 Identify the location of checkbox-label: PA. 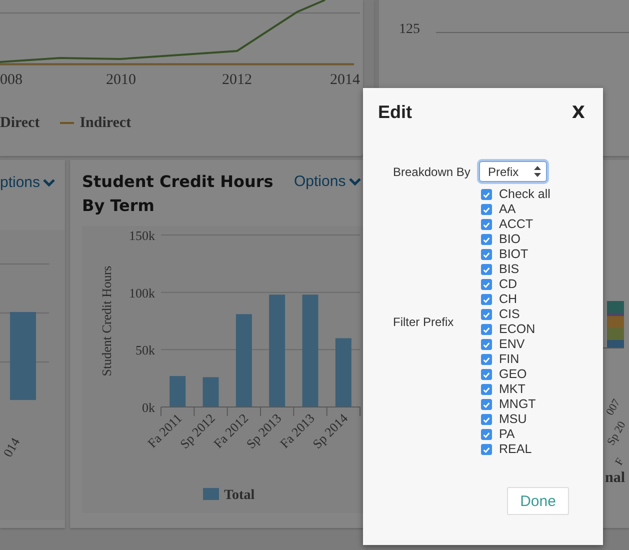
(507, 434).